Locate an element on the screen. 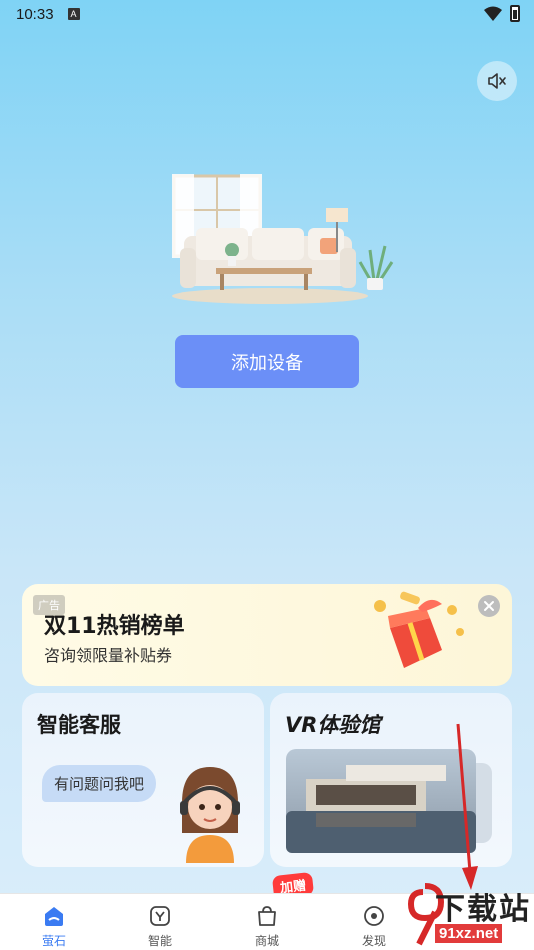 The height and width of the screenshot is (950, 534). nav-label-smart: 智能 is located at coordinates (159, 941).